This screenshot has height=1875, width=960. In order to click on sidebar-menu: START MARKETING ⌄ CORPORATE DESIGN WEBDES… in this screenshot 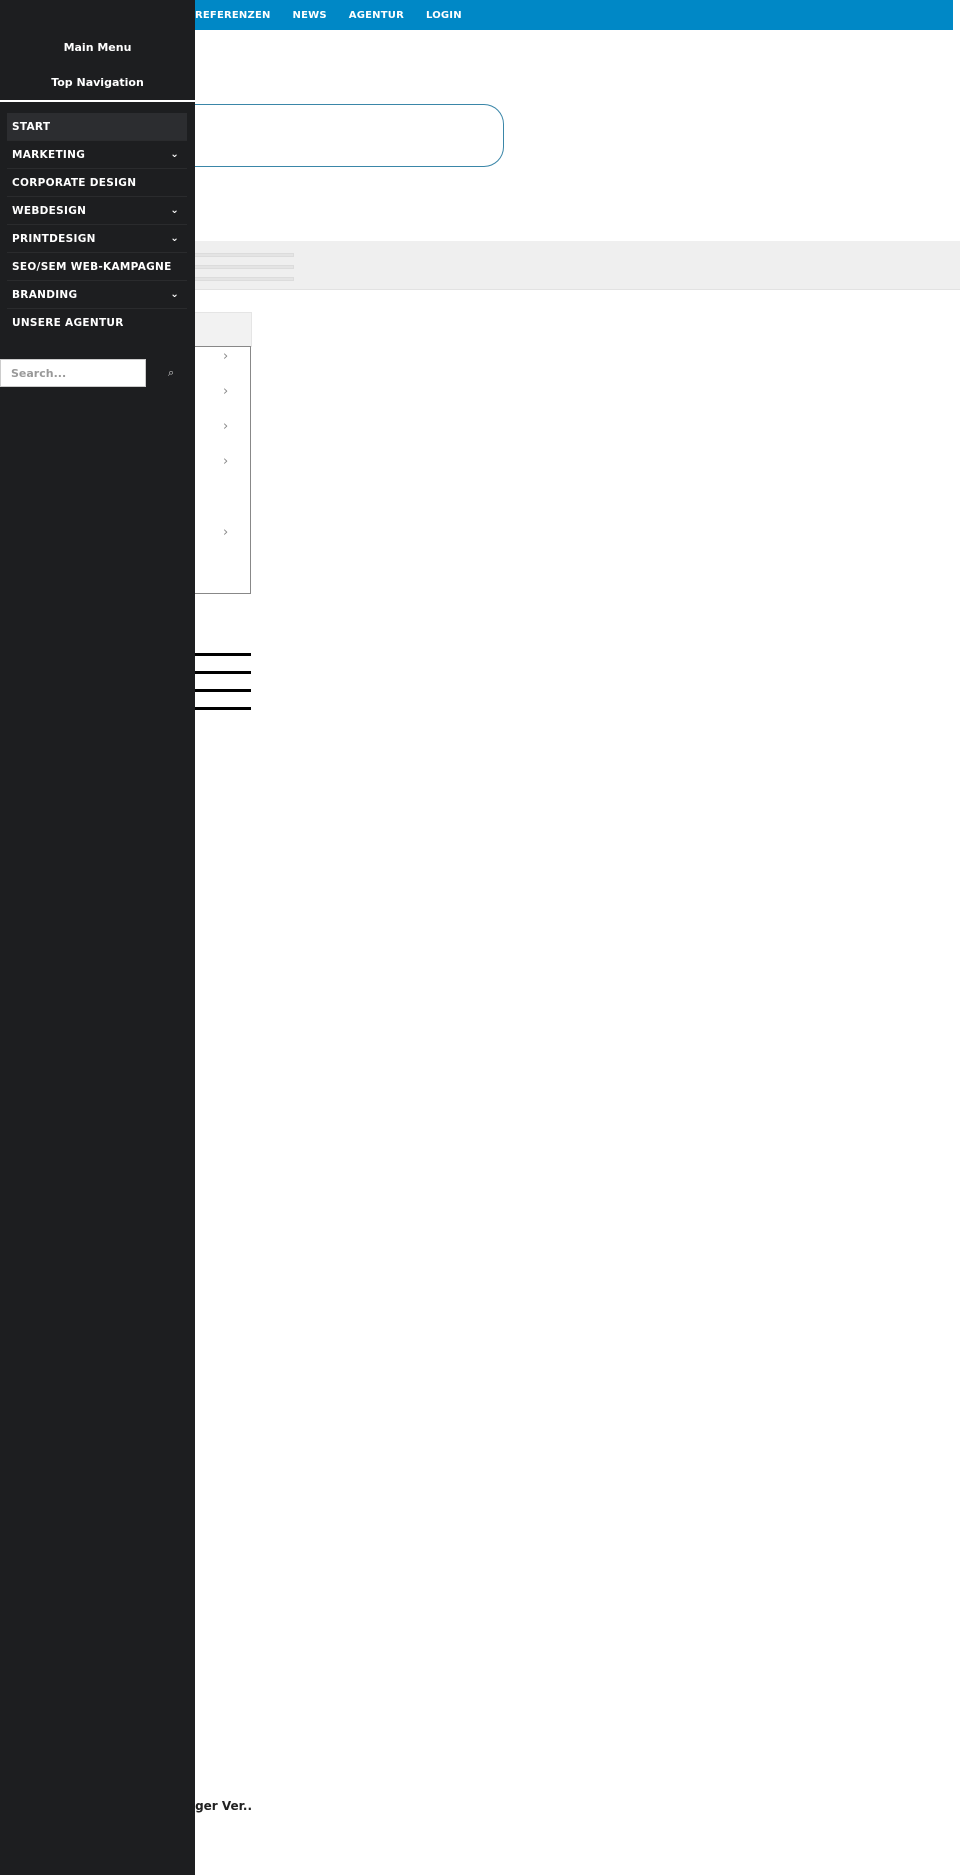, I will do `click(97, 224)`.